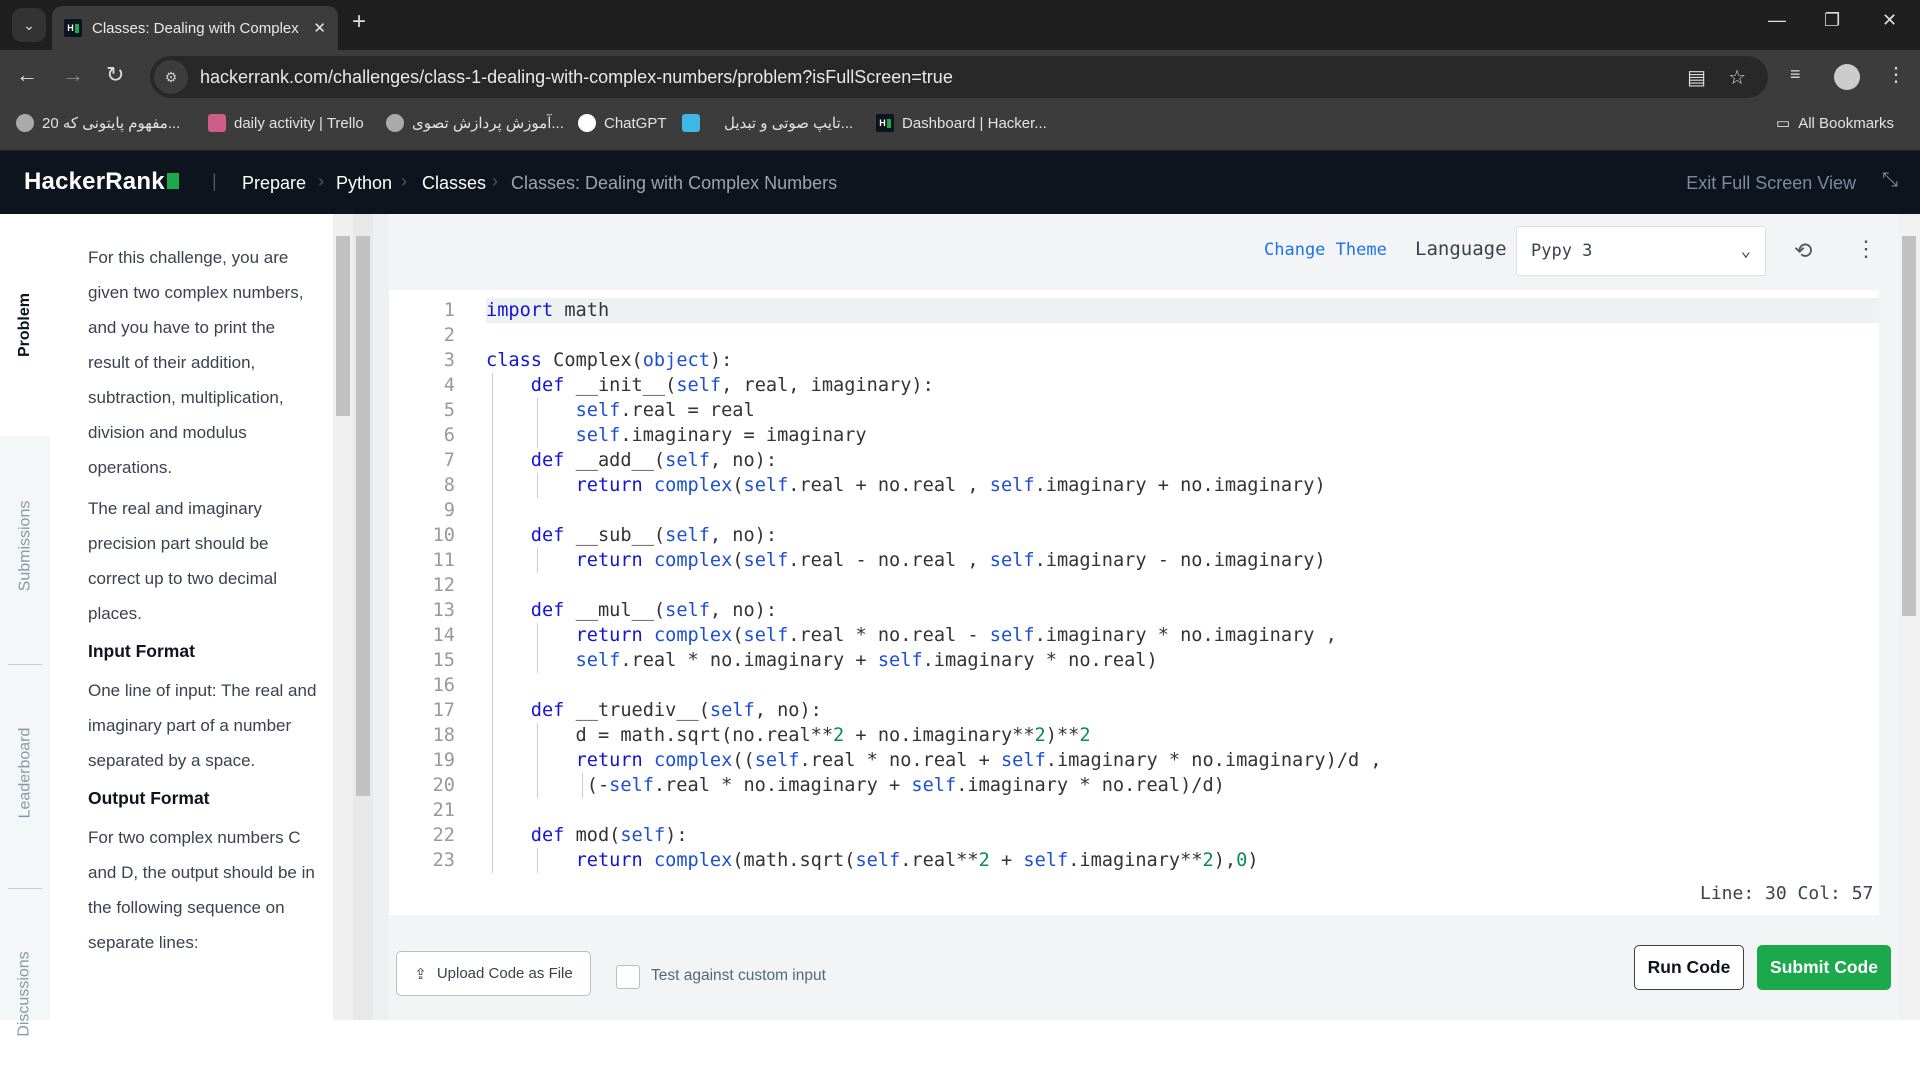 The height and width of the screenshot is (1084, 1920). Describe the element at coordinates (1890, 180) in the screenshot. I see `compress-icon: ⤡` at that location.